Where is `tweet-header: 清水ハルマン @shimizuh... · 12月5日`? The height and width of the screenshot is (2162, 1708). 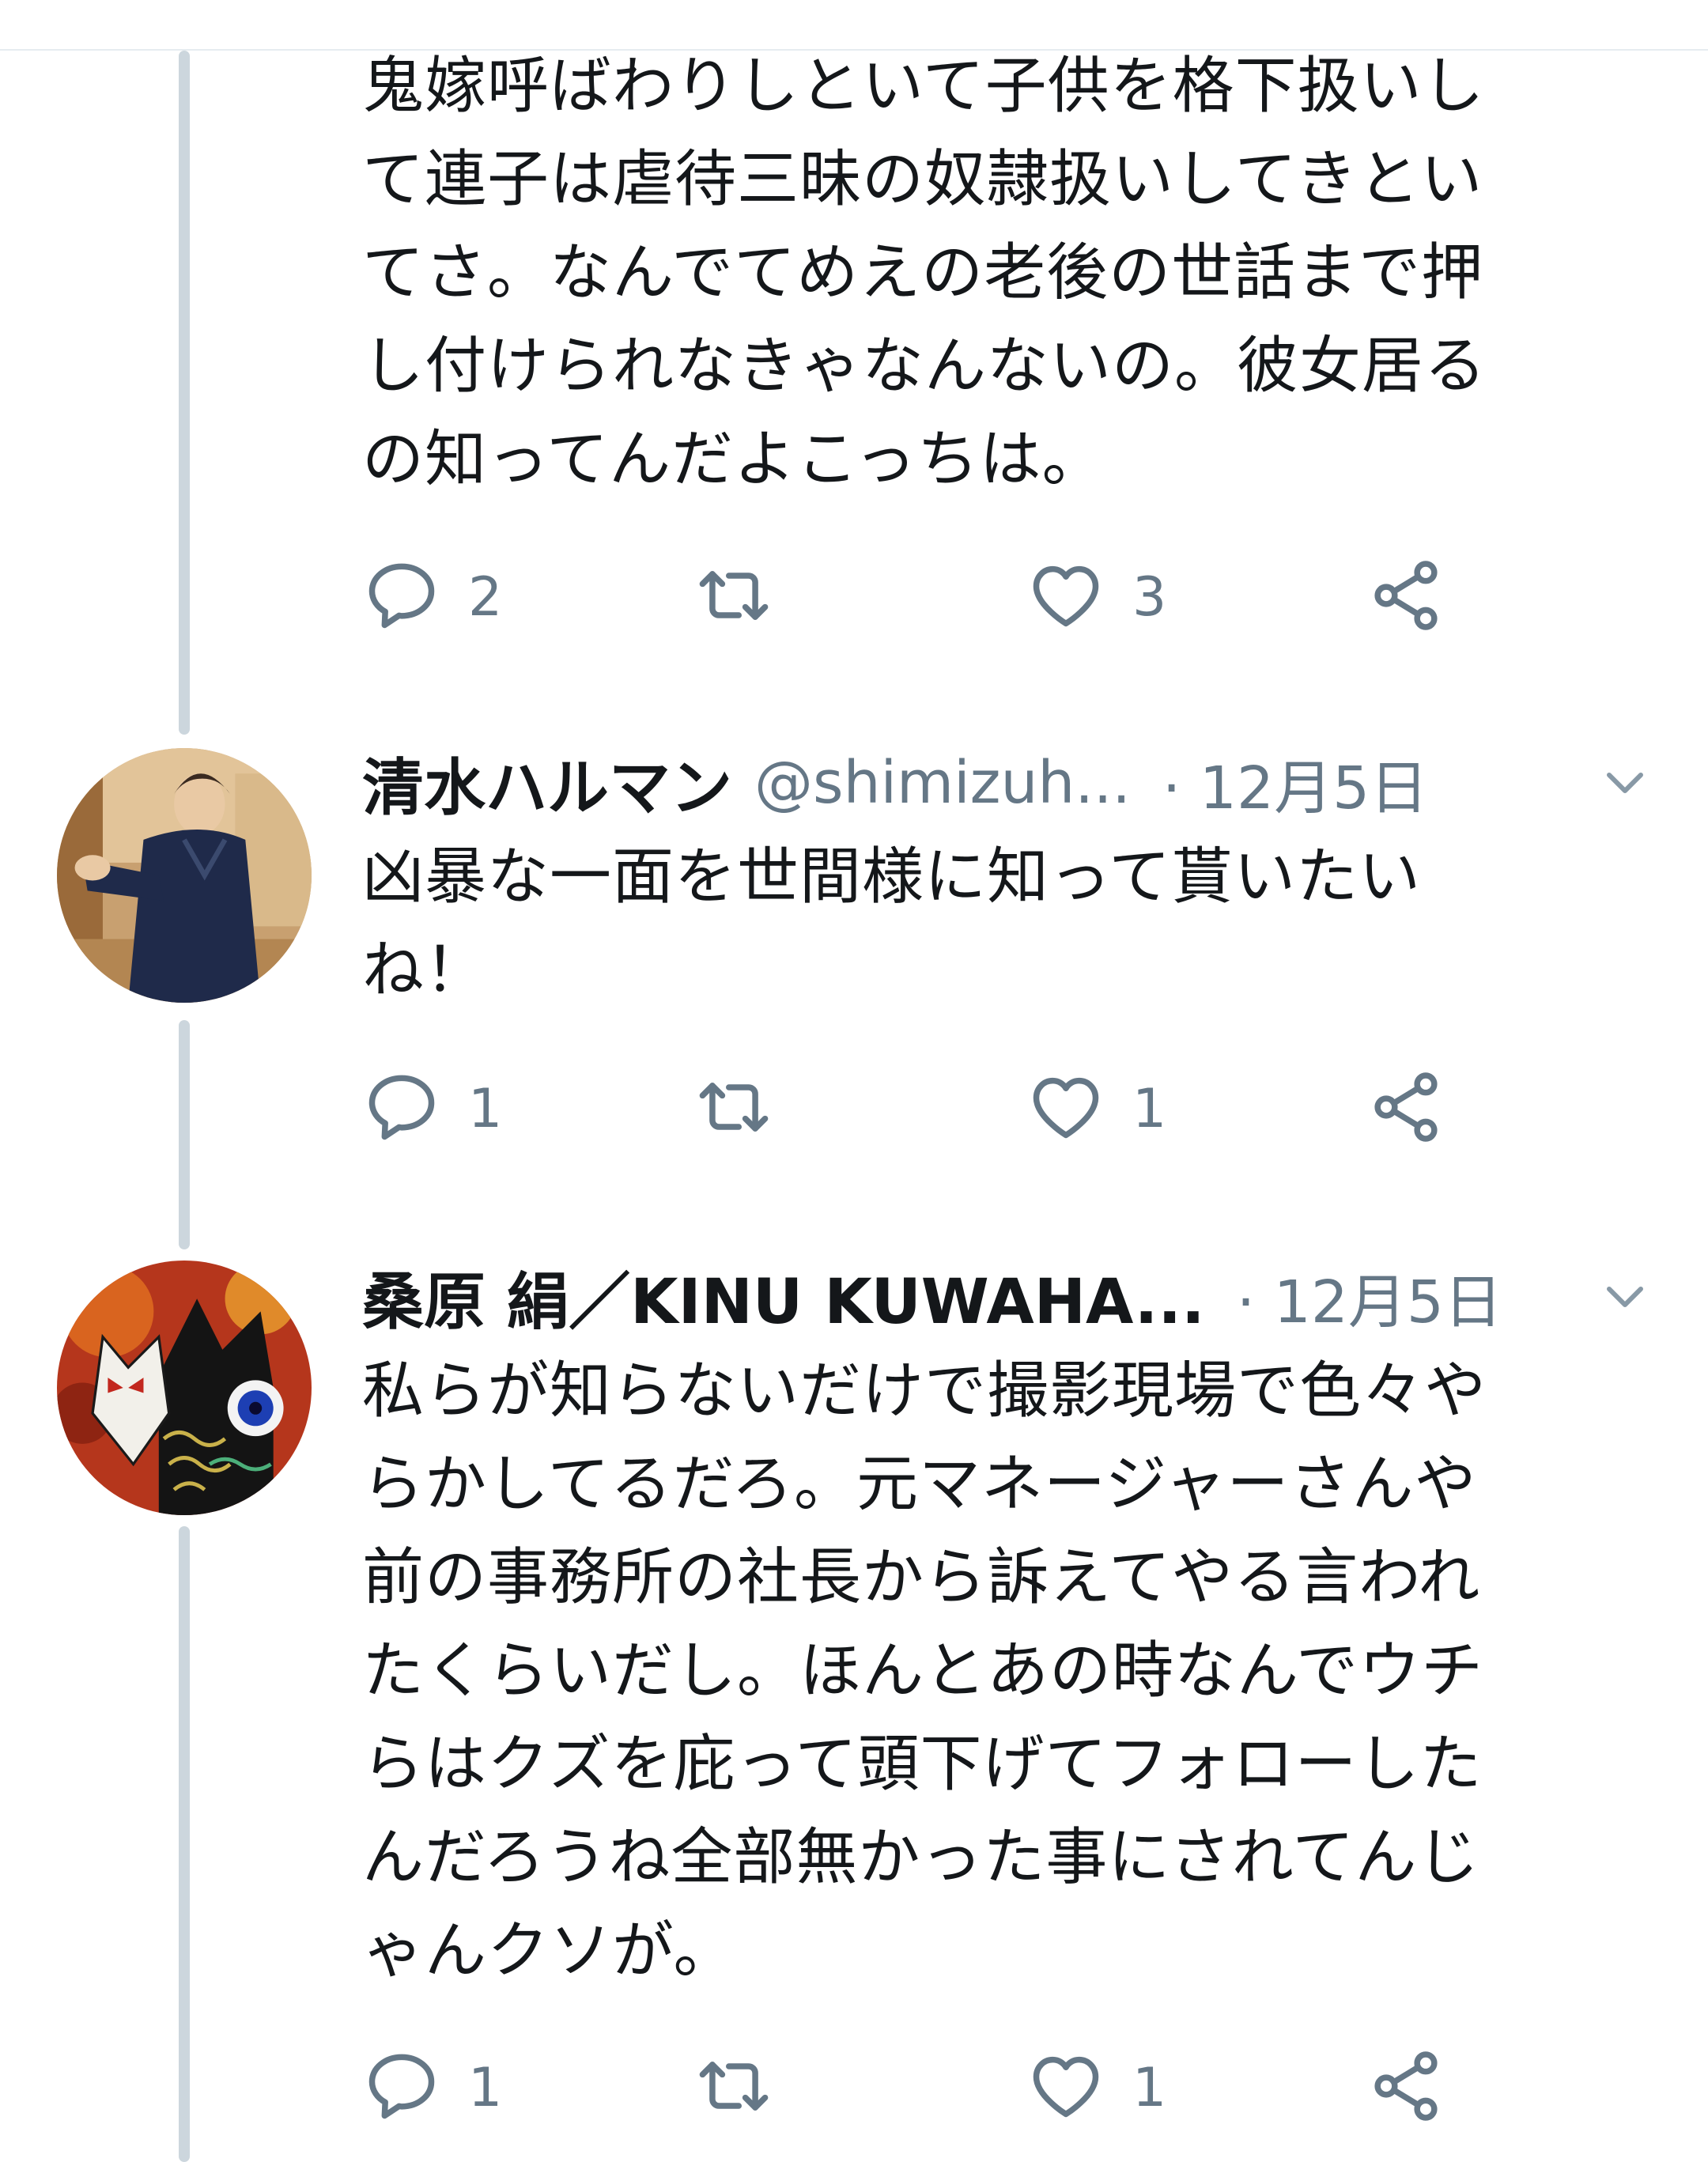 tweet-header: 清水ハルマン @shimizuh... · 12月5日 is located at coordinates (1019, 783).